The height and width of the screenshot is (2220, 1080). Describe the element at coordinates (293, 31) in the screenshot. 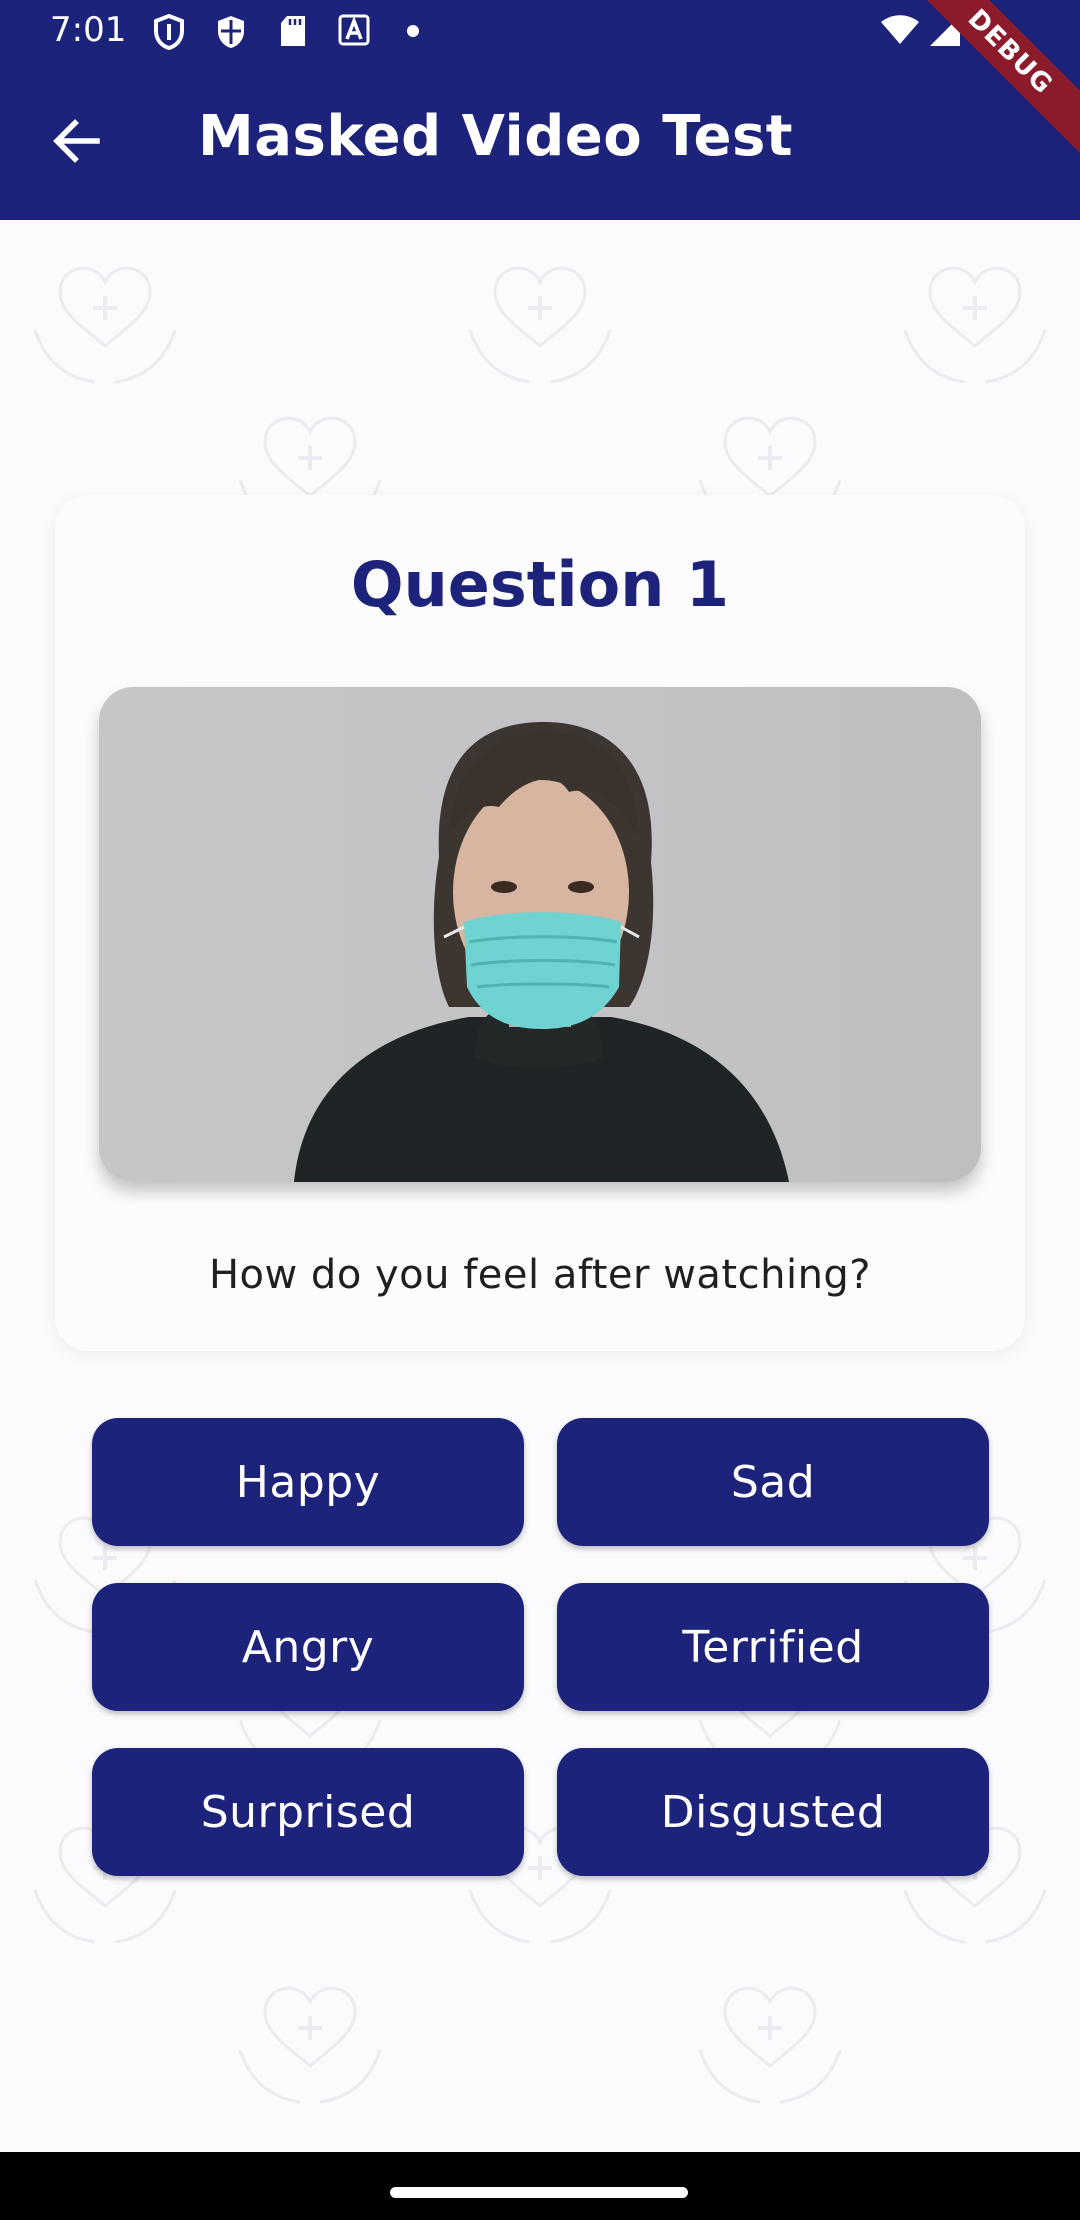

I see `sd-card-icon` at that location.